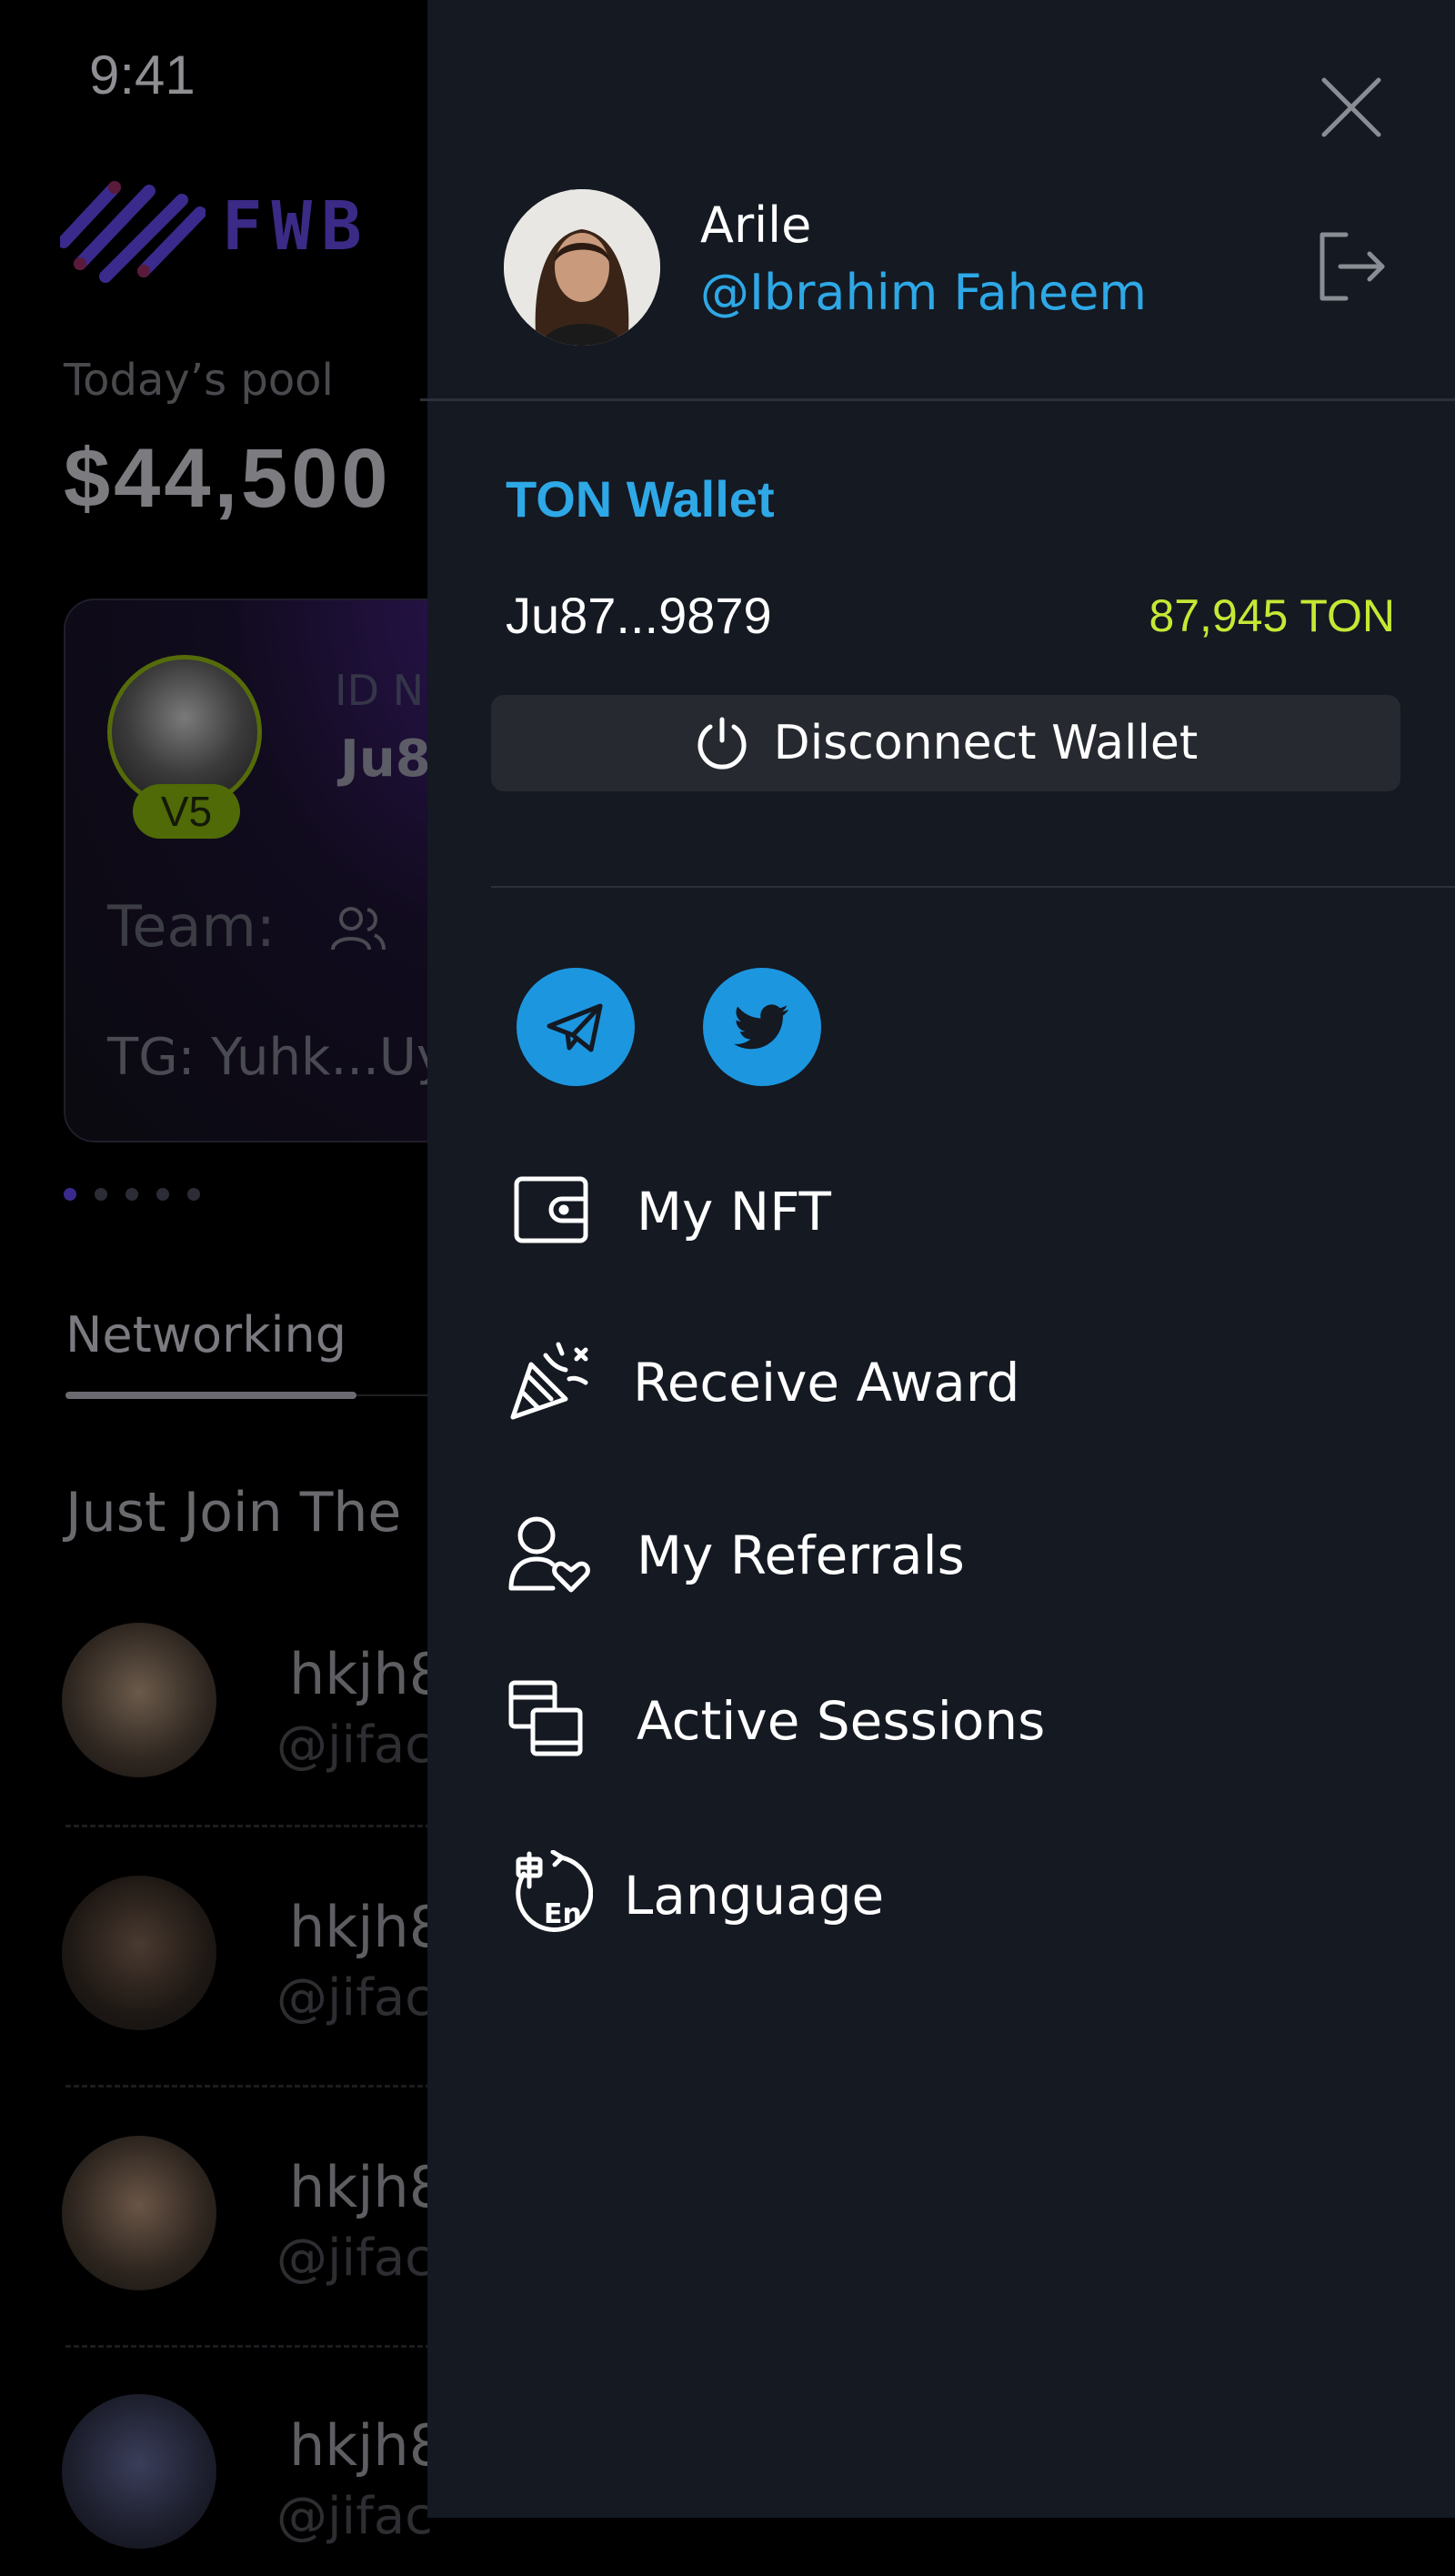 The width and height of the screenshot is (1455, 2576). I want to click on card-id-value: Ju8, so click(386, 759).